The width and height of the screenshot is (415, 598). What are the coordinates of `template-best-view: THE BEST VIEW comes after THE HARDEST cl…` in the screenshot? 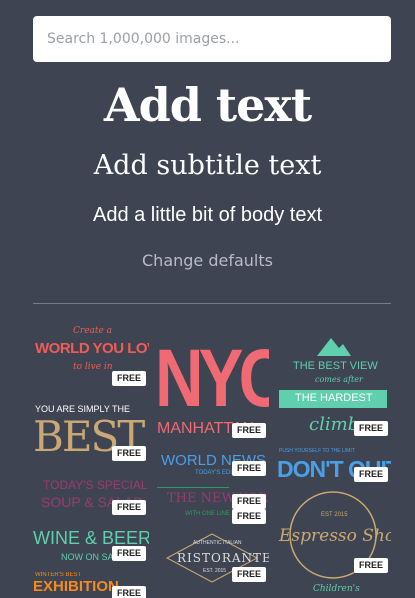 It's located at (333, 387).